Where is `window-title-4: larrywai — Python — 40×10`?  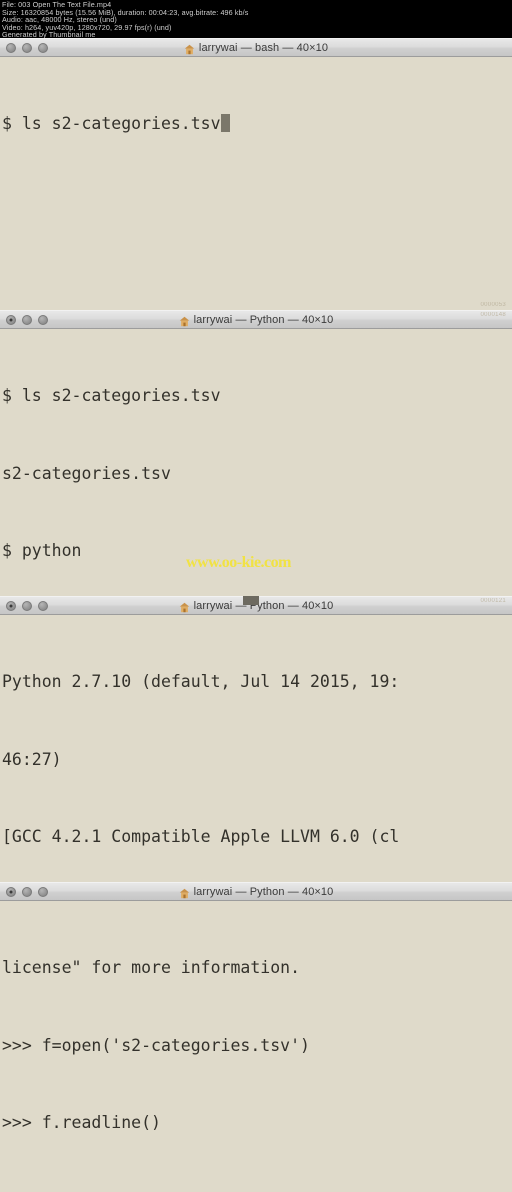 window-title-4: larrywai — Python — 40×10 is located at coordinates (263, 891).